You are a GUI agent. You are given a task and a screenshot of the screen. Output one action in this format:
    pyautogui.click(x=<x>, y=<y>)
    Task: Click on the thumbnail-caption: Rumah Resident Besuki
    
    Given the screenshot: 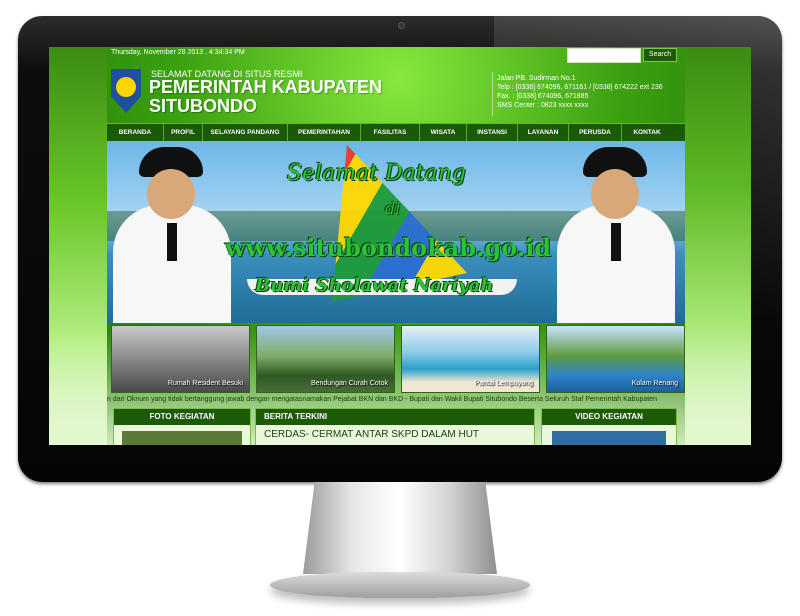 What is the action you would take?
    pyautogui.click(x=205, y=383)
    